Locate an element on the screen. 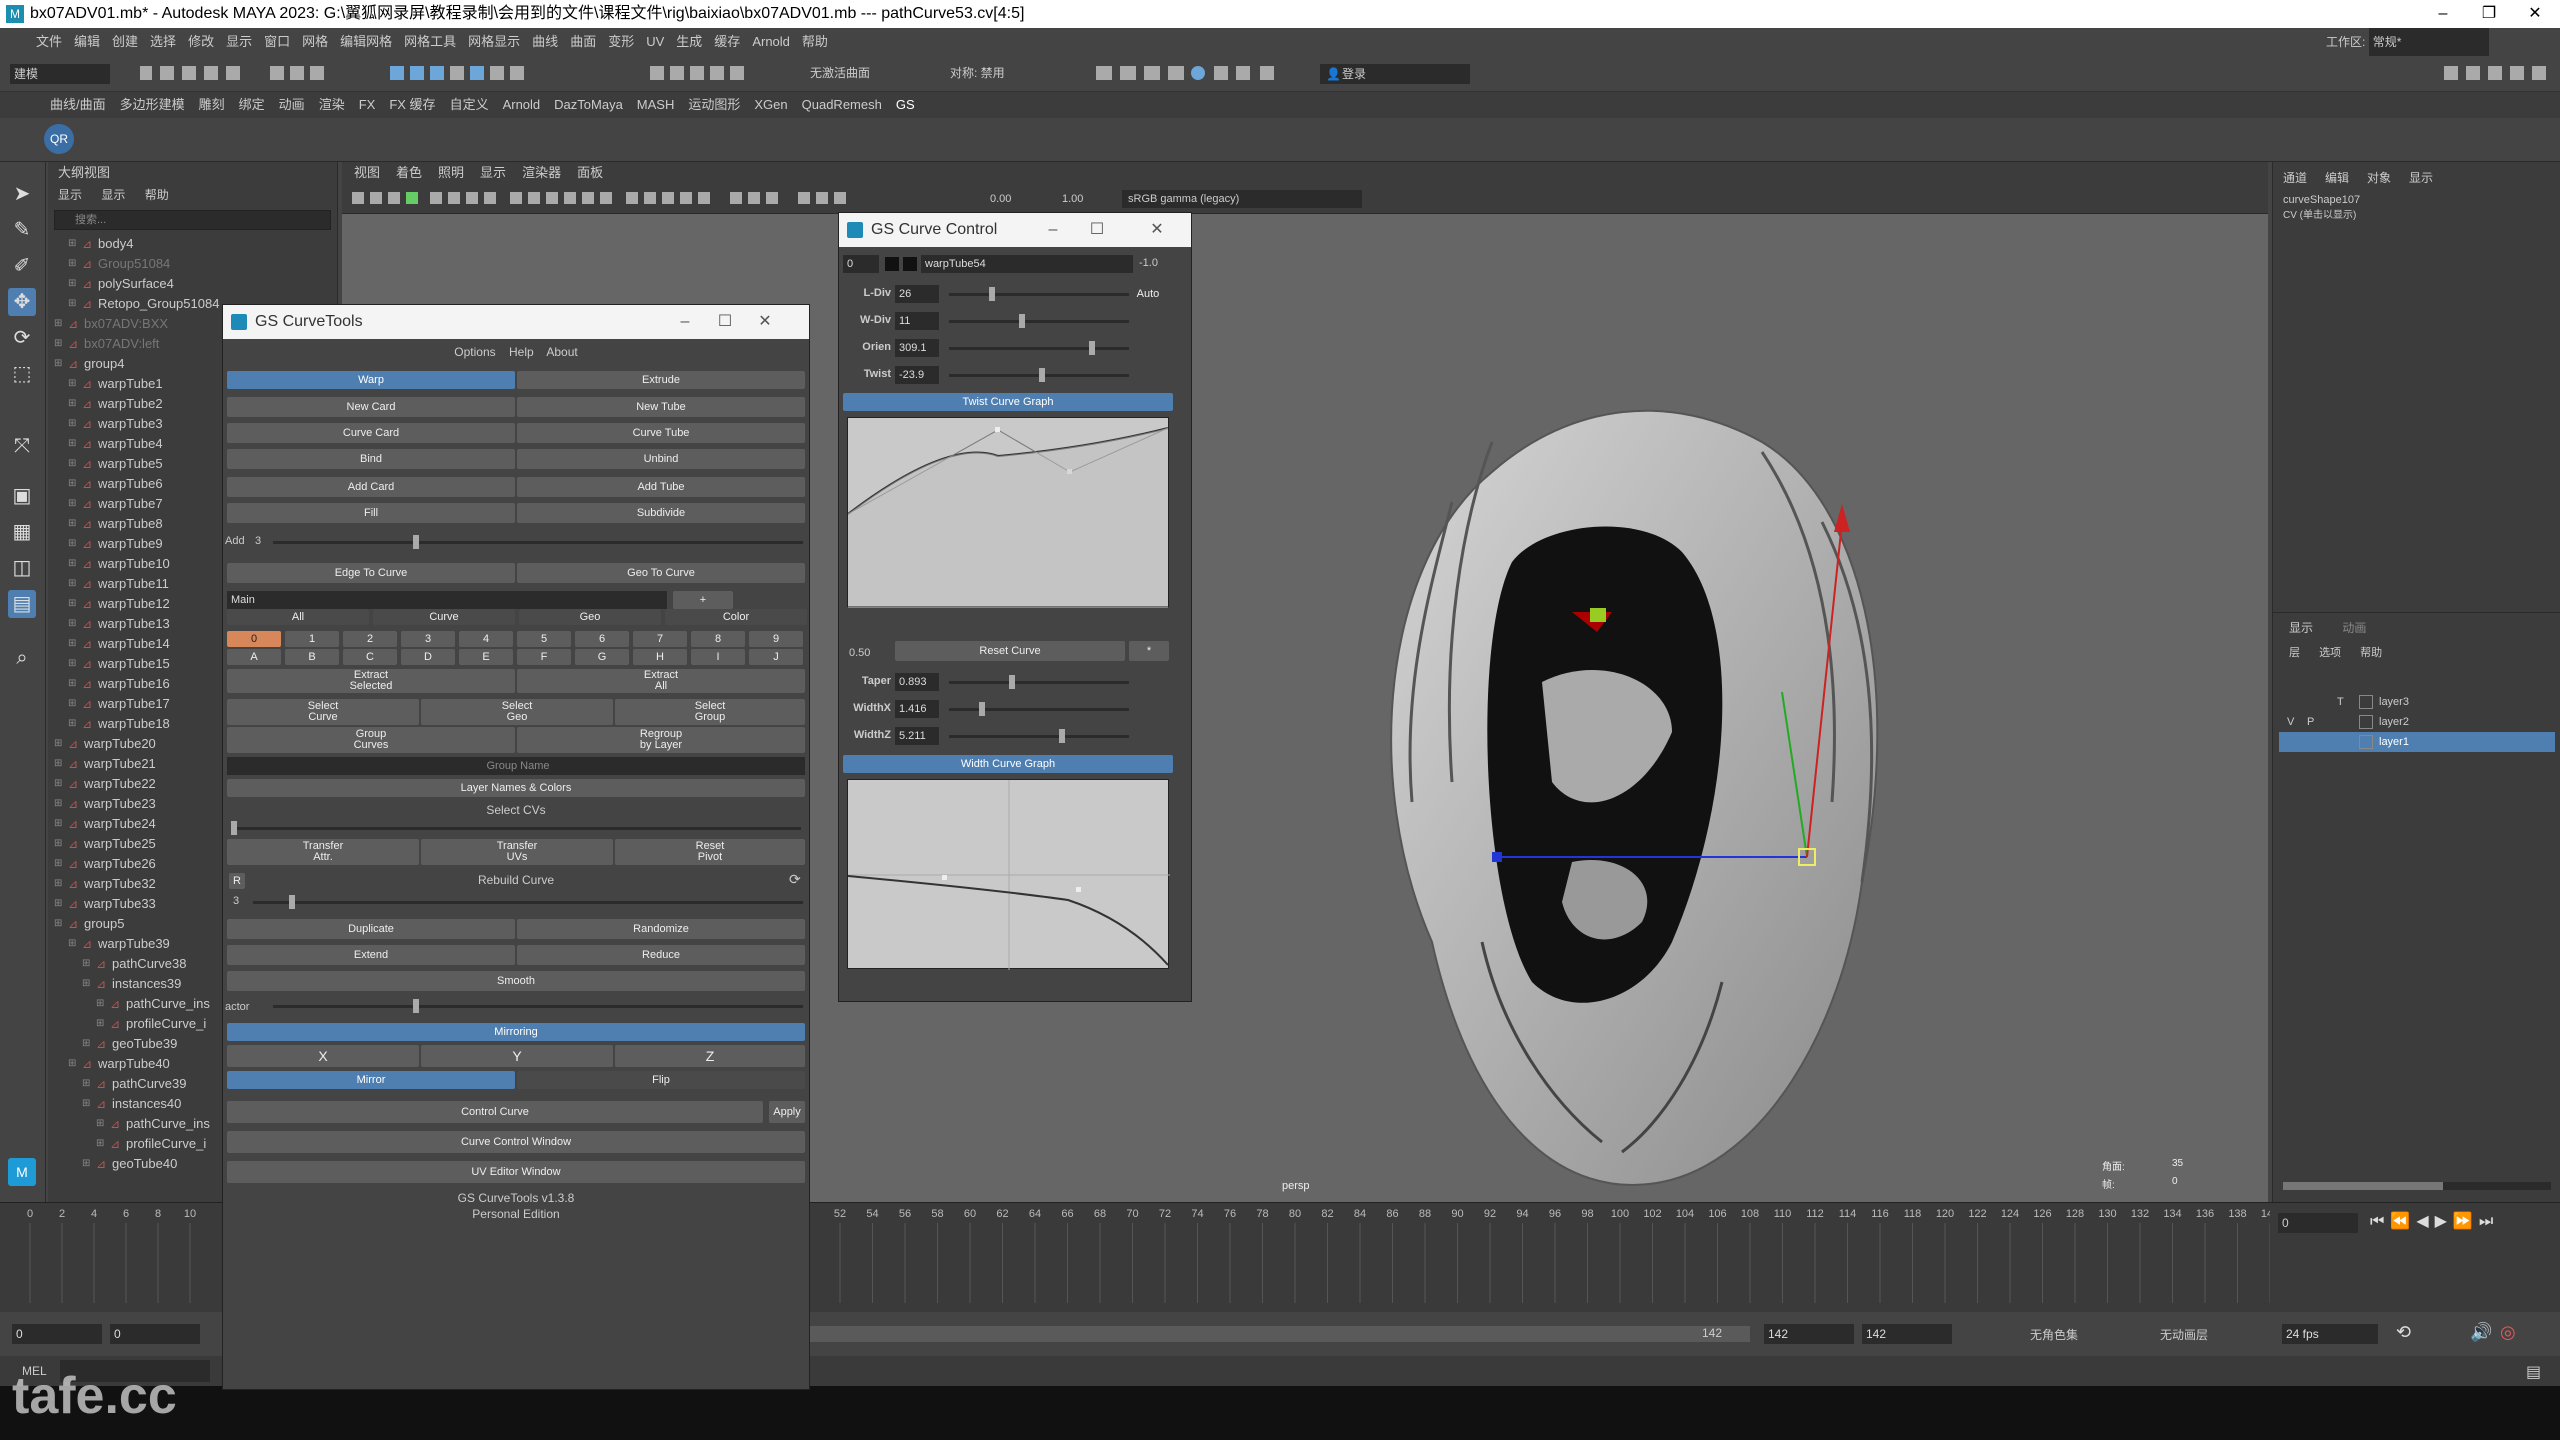 This screenshot has height=1440, width=2560. move-tool-icon: ✥ is located at coordinates (22, 302).